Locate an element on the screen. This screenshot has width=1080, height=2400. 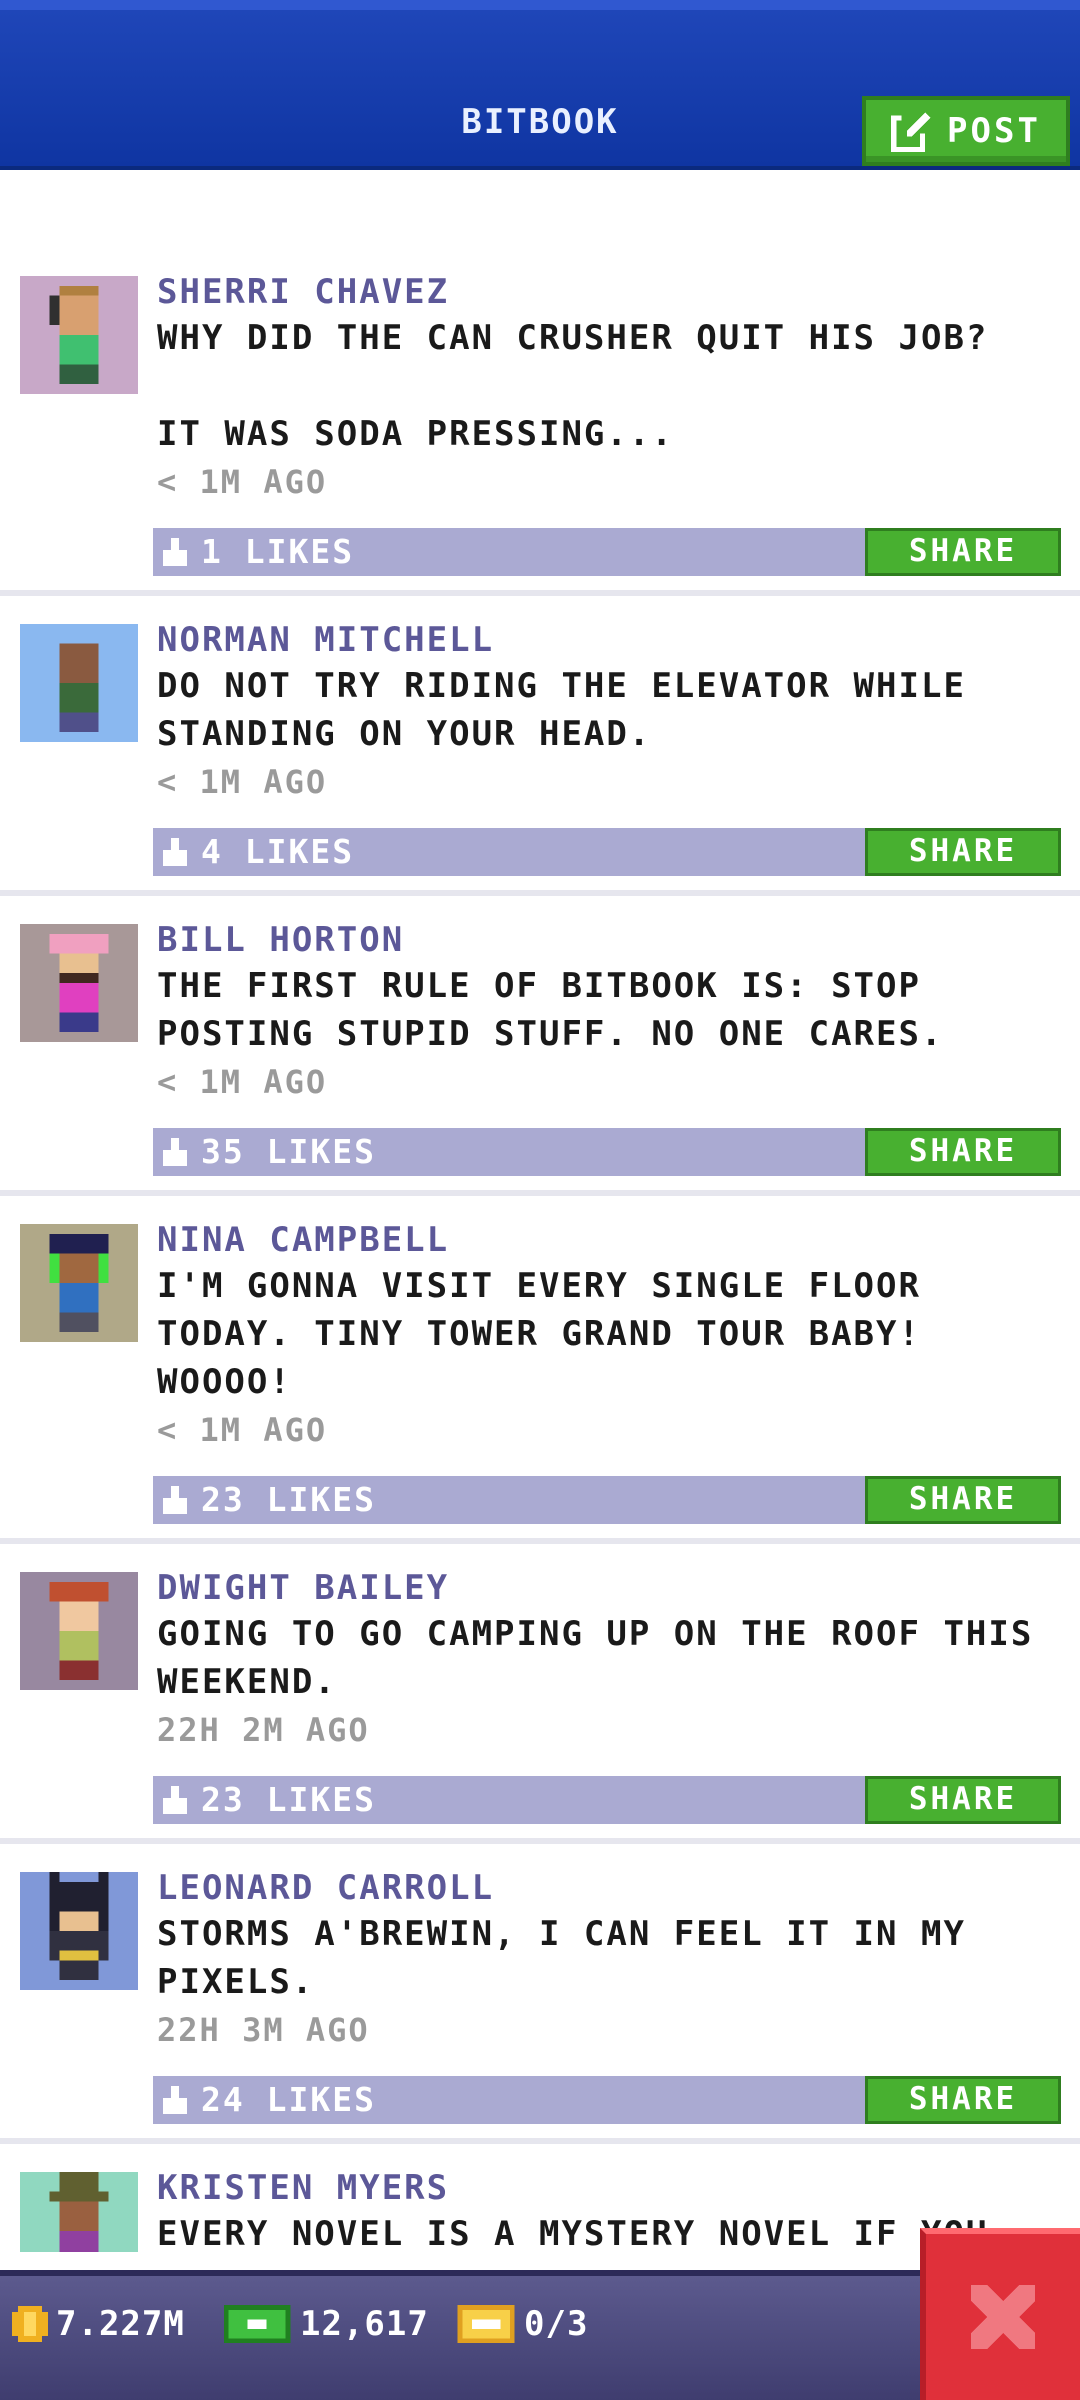
post-author: NINA CAMPBELL is located at coordinates (609, 1240).